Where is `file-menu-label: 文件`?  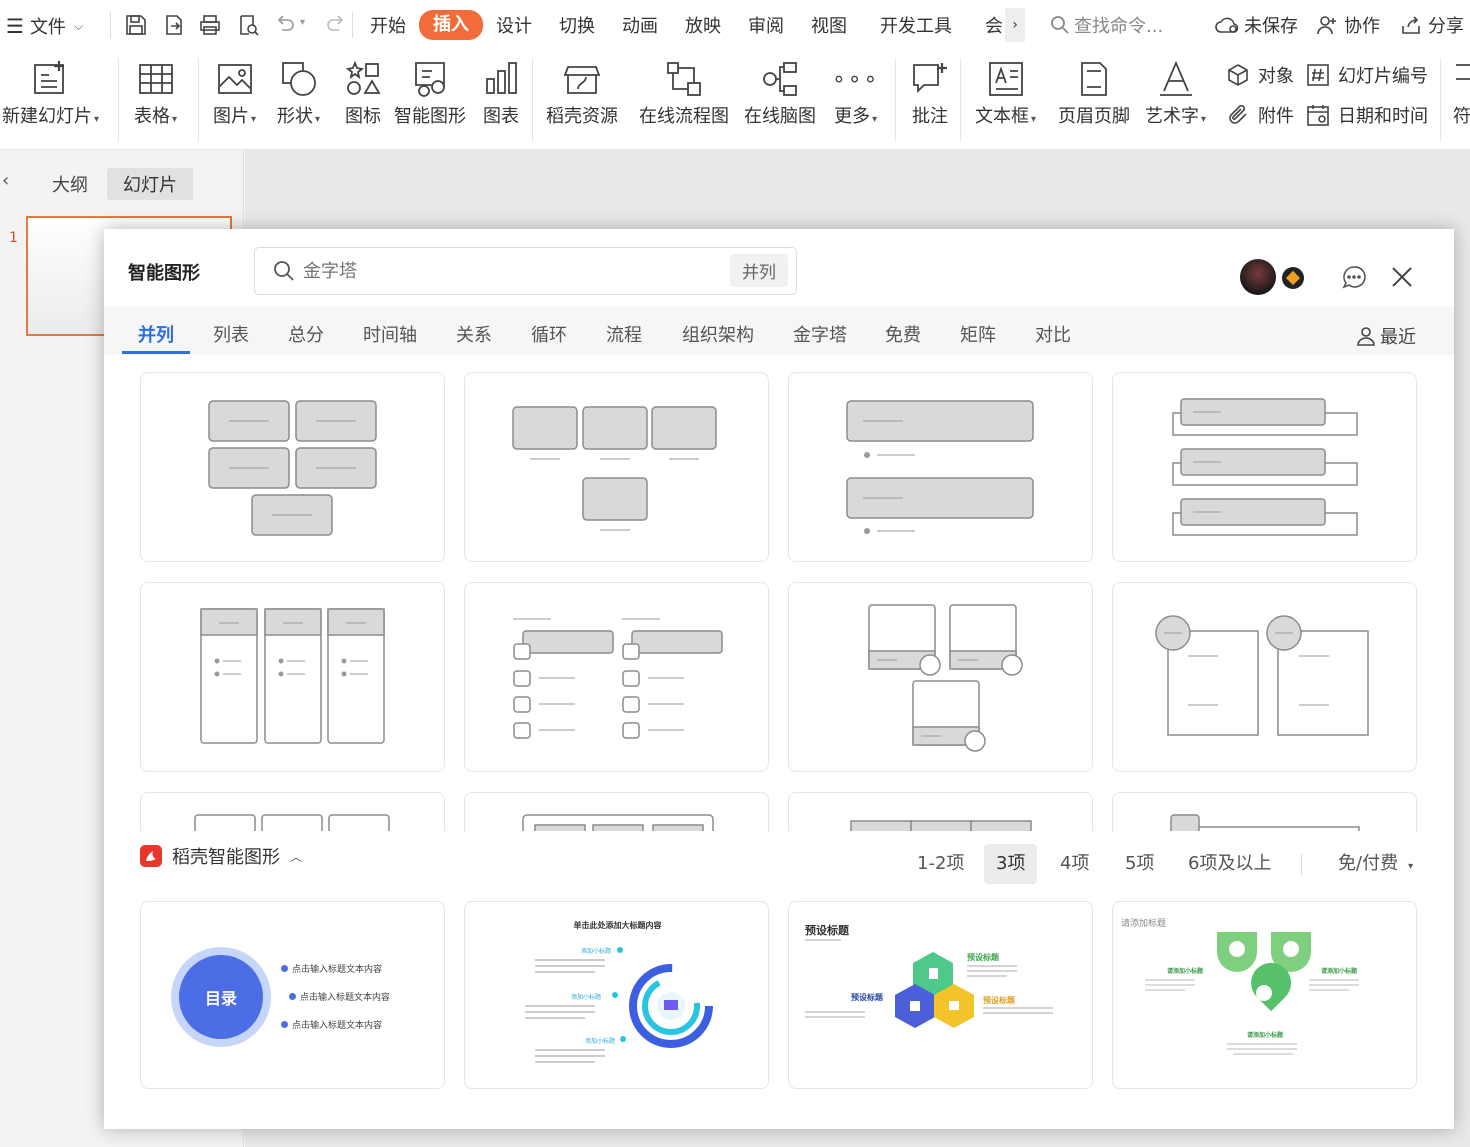 file-menu-label: 文件 is located at coordinates (47, 27).